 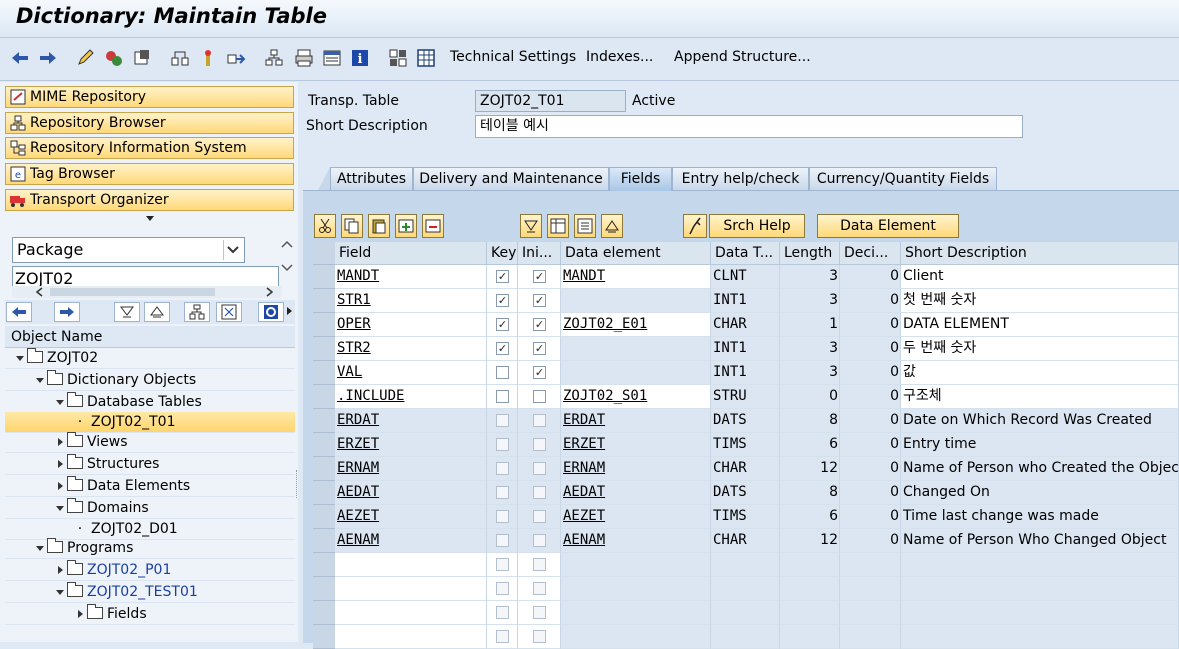 What do you see at coordinates (870, 637) in the screenshot?
I see `decimals-cell` at bounding box center [870, 637].